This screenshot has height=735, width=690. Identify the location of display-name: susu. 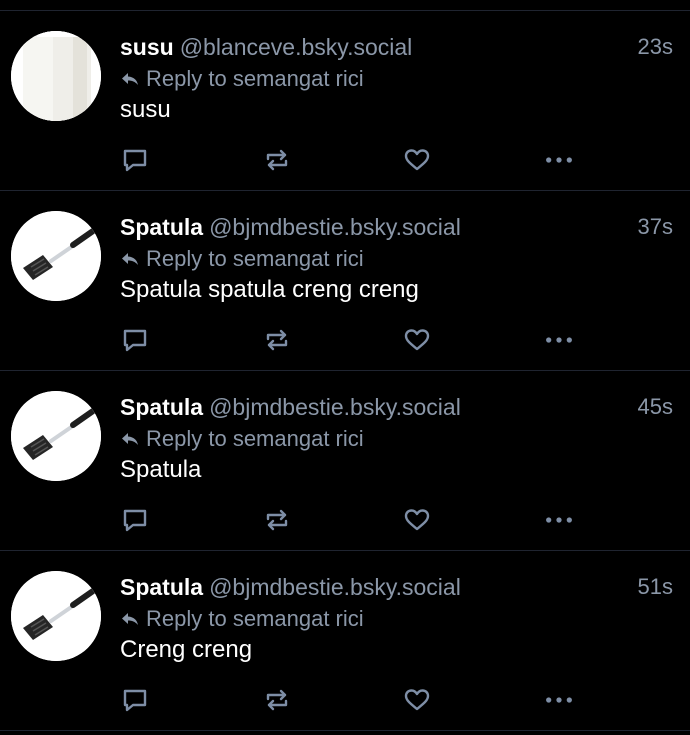
(147, 47).